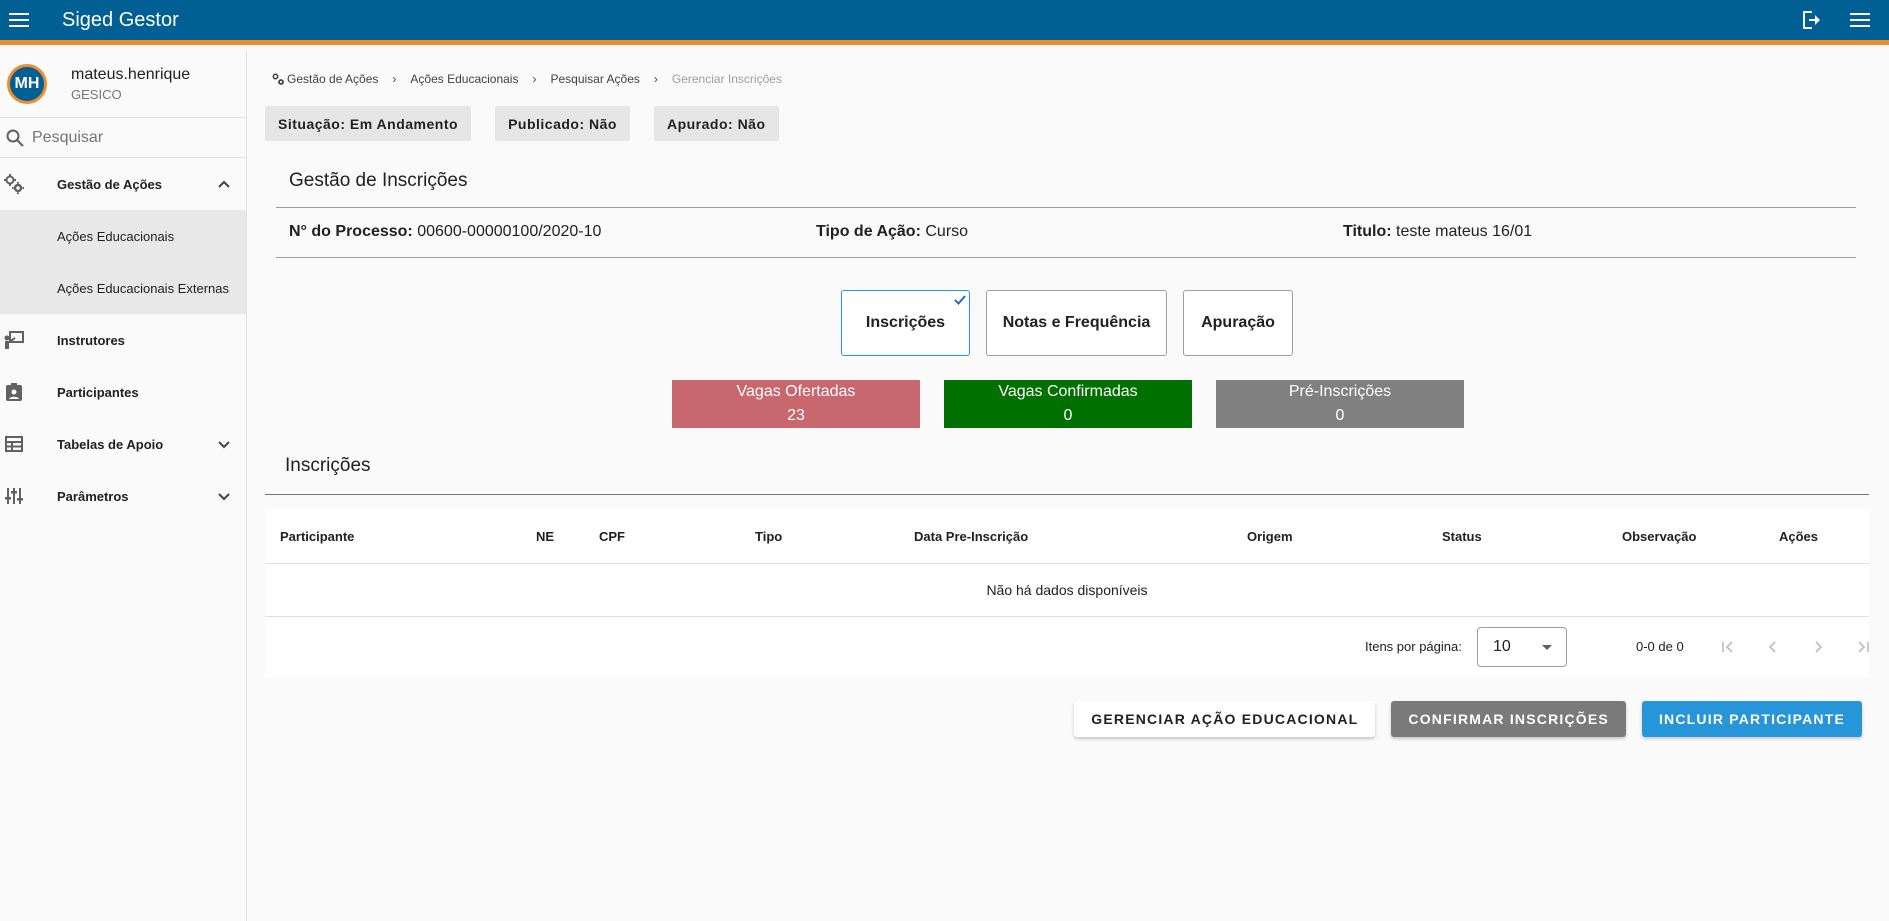 The height and width of the screenshot is (921, 1889). What do you see at coordinates (1067, 494) in the screenshot?
I see `divider` at bounding box center [1067, 494].